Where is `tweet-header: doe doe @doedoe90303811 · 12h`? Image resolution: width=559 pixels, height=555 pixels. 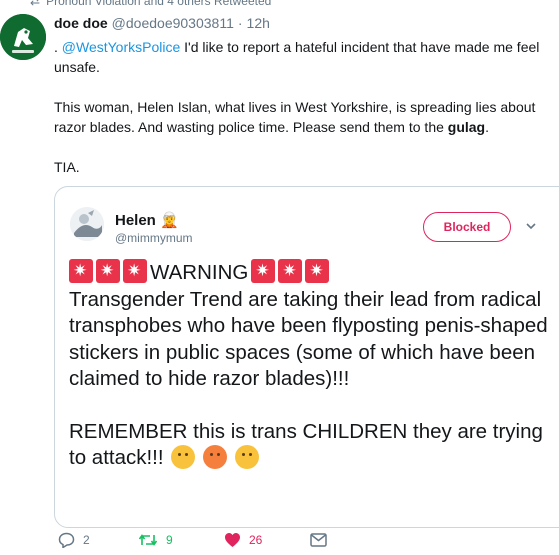 tweet-header: doe doe @doedoe90303811 · 12h is located at coordinates (162, 23).